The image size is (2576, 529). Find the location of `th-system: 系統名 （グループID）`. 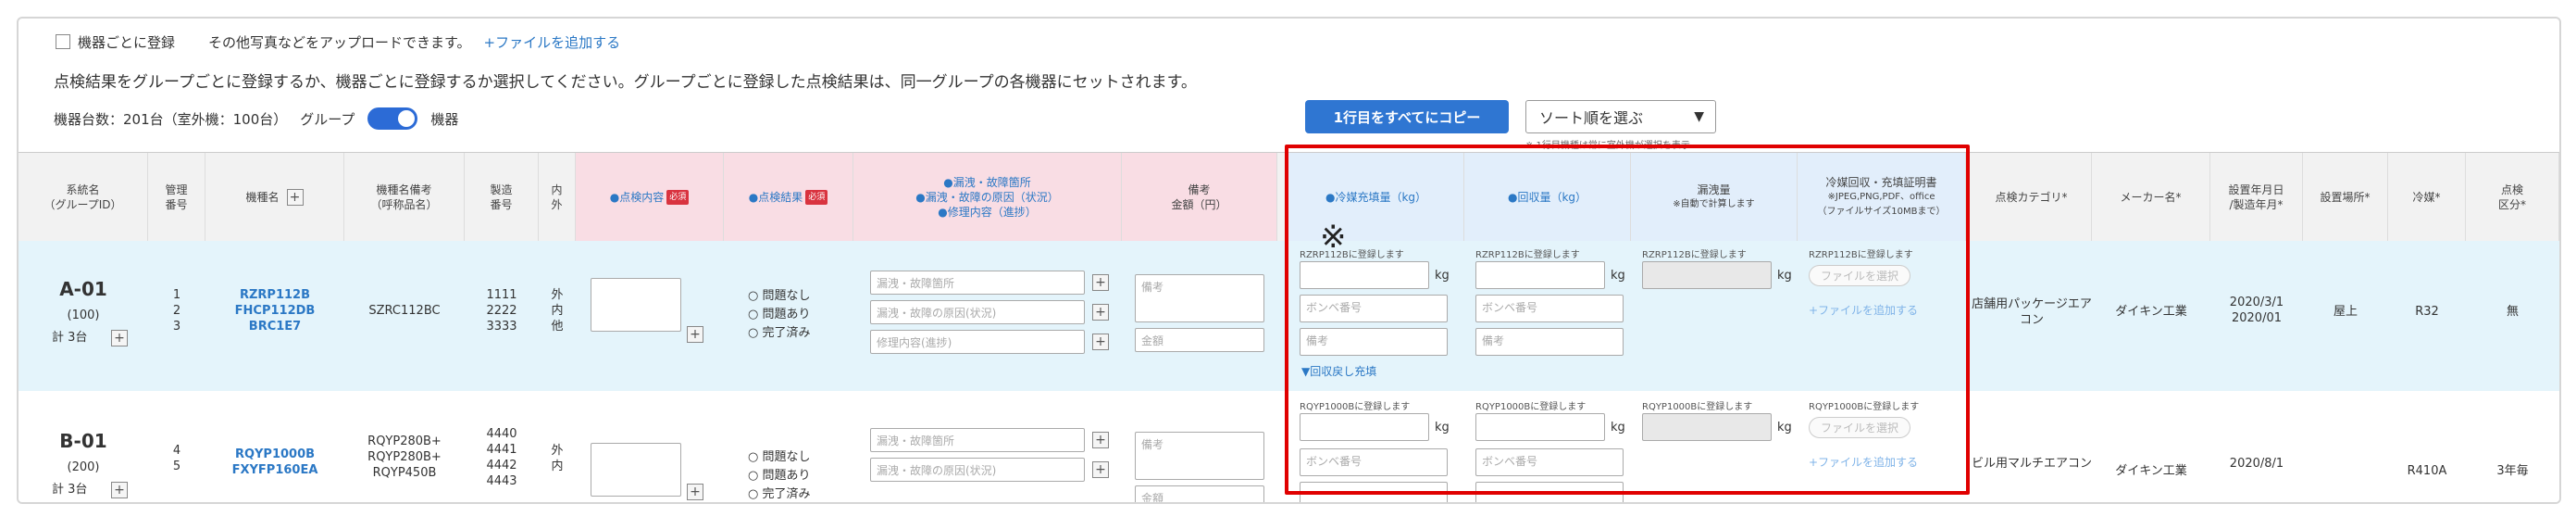

th-system: 系統名 （グループID） is located at coordinates (83, 197).